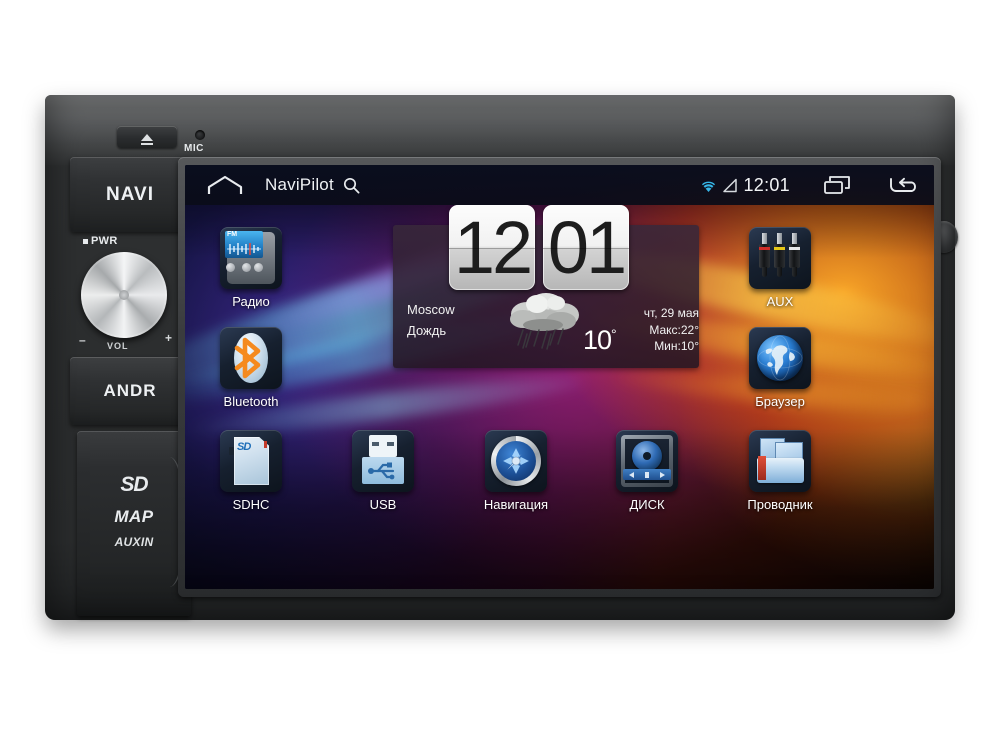 The width and height of the screenshot is (1000, 750). What do you see at coordinates (251, 401) in the screenshot?
I see `app-bluetooth-label: Bluetooth` at bounding box center [251, 401].